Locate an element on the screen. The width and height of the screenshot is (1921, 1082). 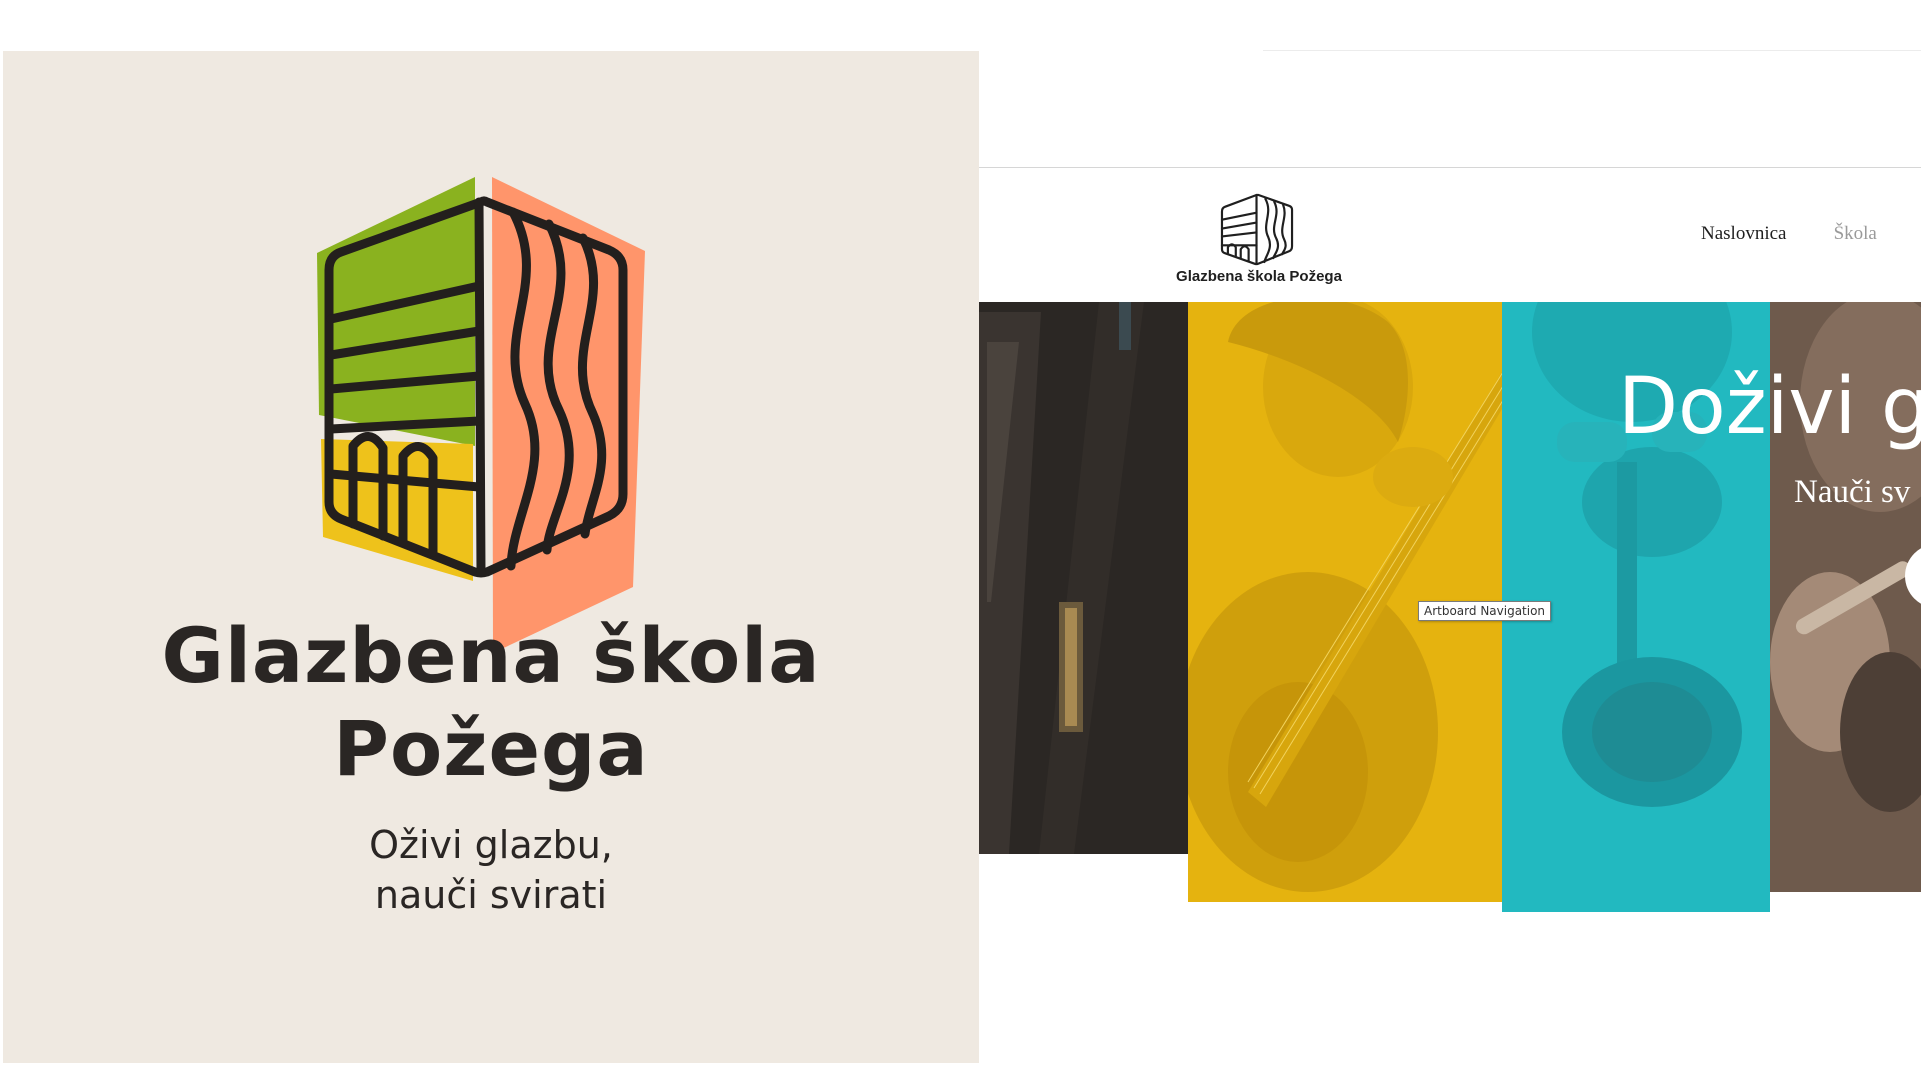
site-nav: Naslovnica Škola is located at coordinates (1810, 234).